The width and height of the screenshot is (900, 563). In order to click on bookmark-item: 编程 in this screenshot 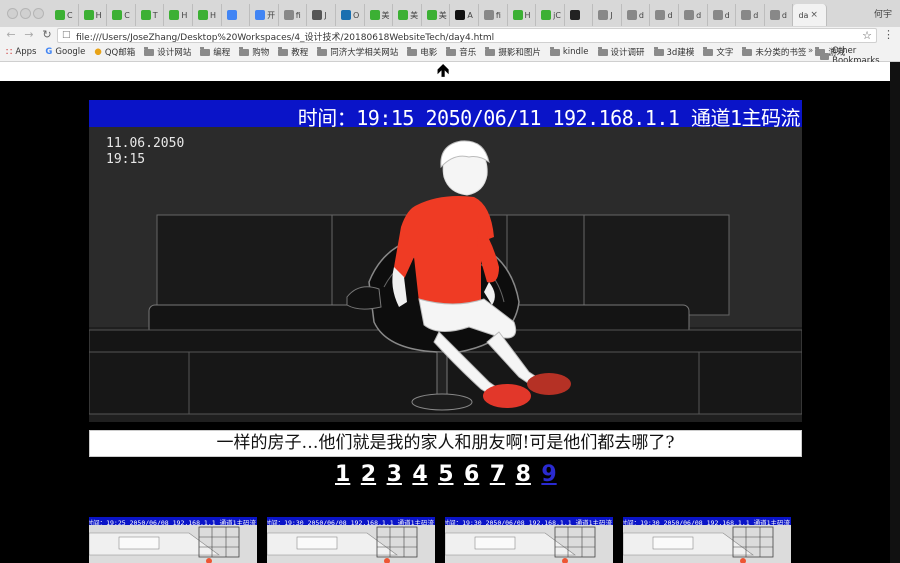, I will do `click(215, 52)`.